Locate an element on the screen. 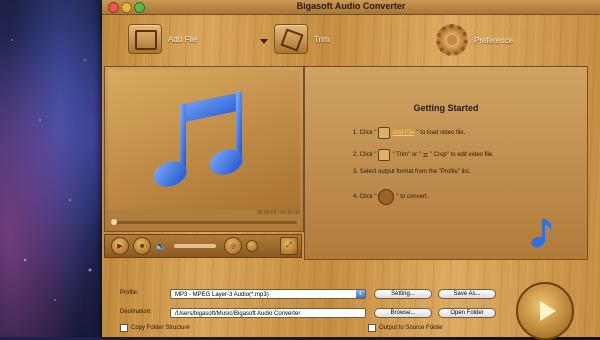 The height and width of the screenshot is (340, 600). profile-label: Profile: is located at coordinates (129, 293).